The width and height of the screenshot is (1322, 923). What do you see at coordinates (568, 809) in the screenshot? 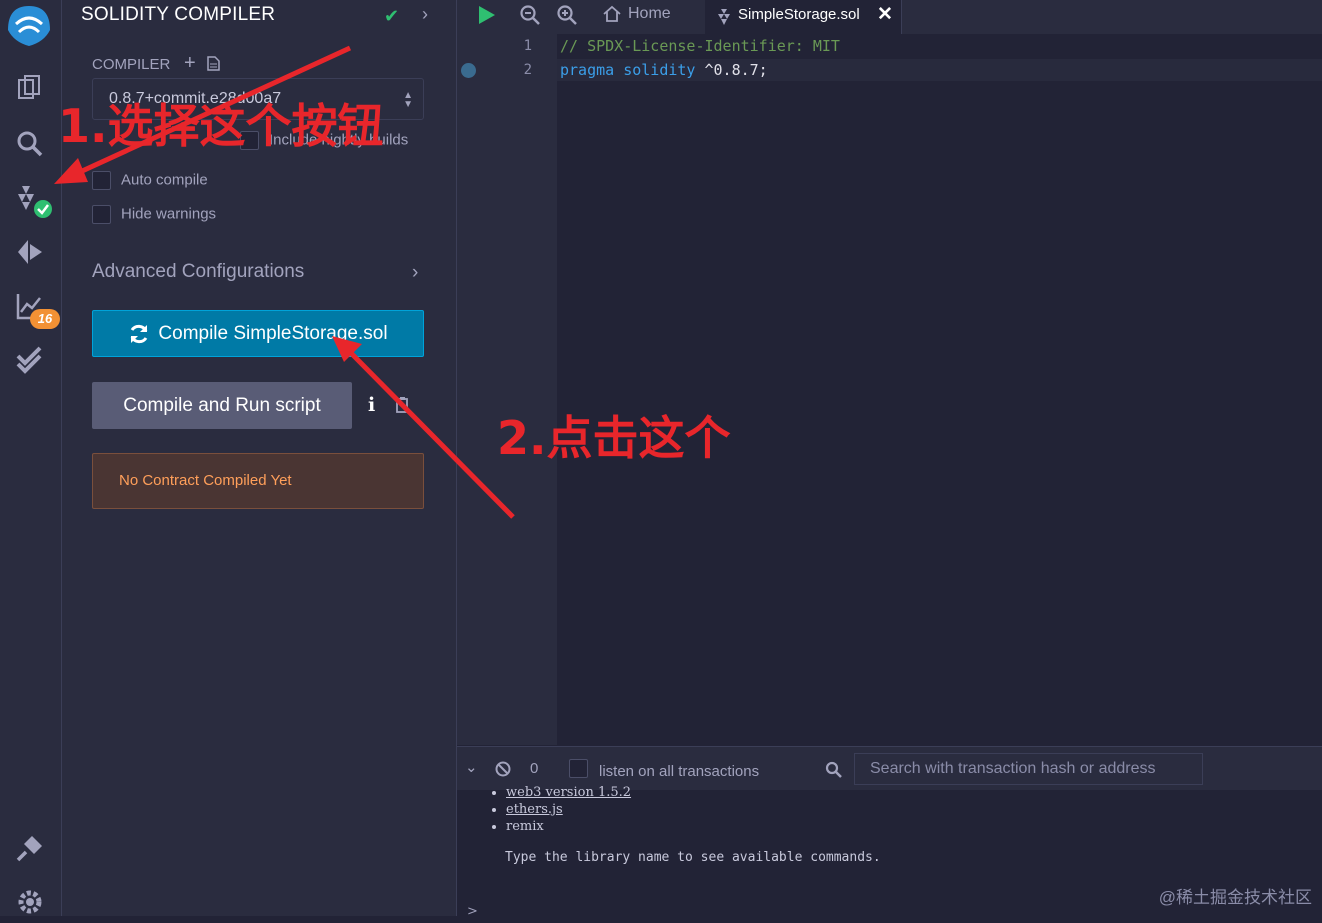
I see `list-item: ethers.js` at bounding box center [568, 809].